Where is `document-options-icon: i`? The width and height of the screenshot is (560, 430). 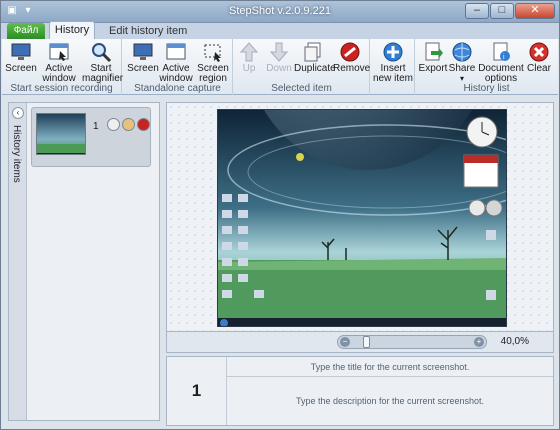 document-options-icon: i is located at coordinates (501, 51).